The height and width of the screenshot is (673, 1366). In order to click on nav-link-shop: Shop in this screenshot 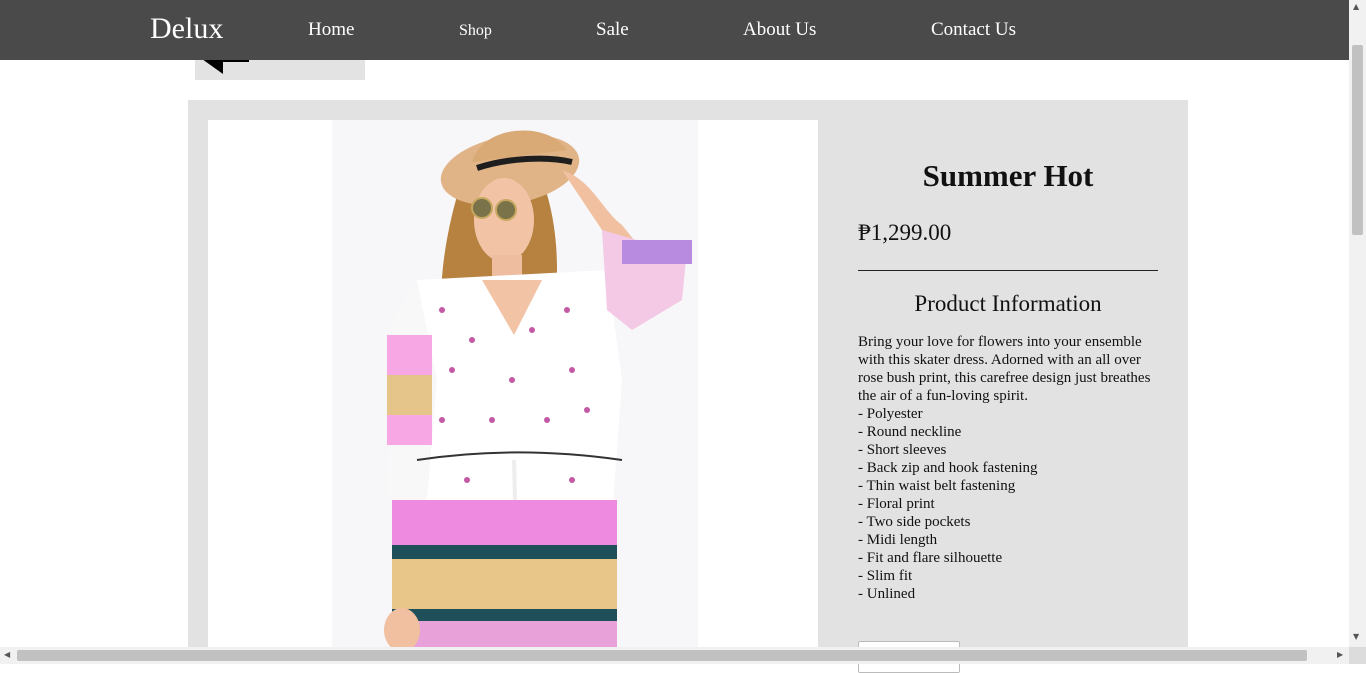, I will do `click(475, 31)`.